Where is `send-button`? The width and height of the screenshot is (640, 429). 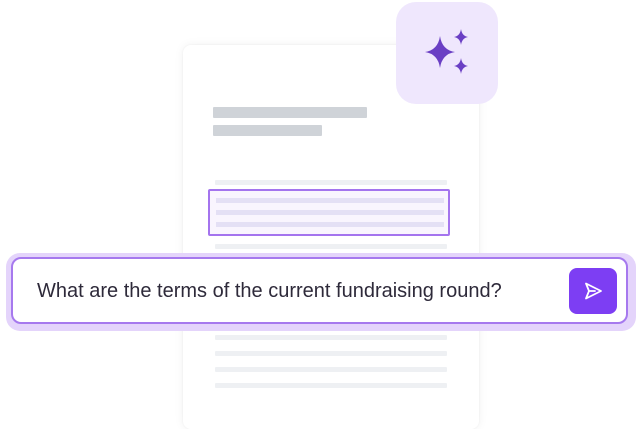
send-button is located at coordinates (593, 291).